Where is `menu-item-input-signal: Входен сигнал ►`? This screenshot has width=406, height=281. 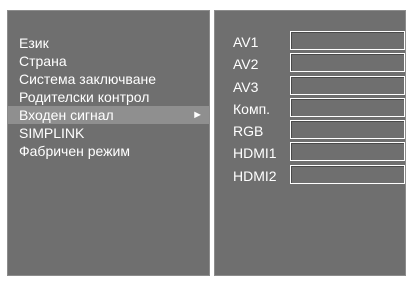
menu-item-input-signal: Входен сигнал ► is located at coordinates (108, 115).